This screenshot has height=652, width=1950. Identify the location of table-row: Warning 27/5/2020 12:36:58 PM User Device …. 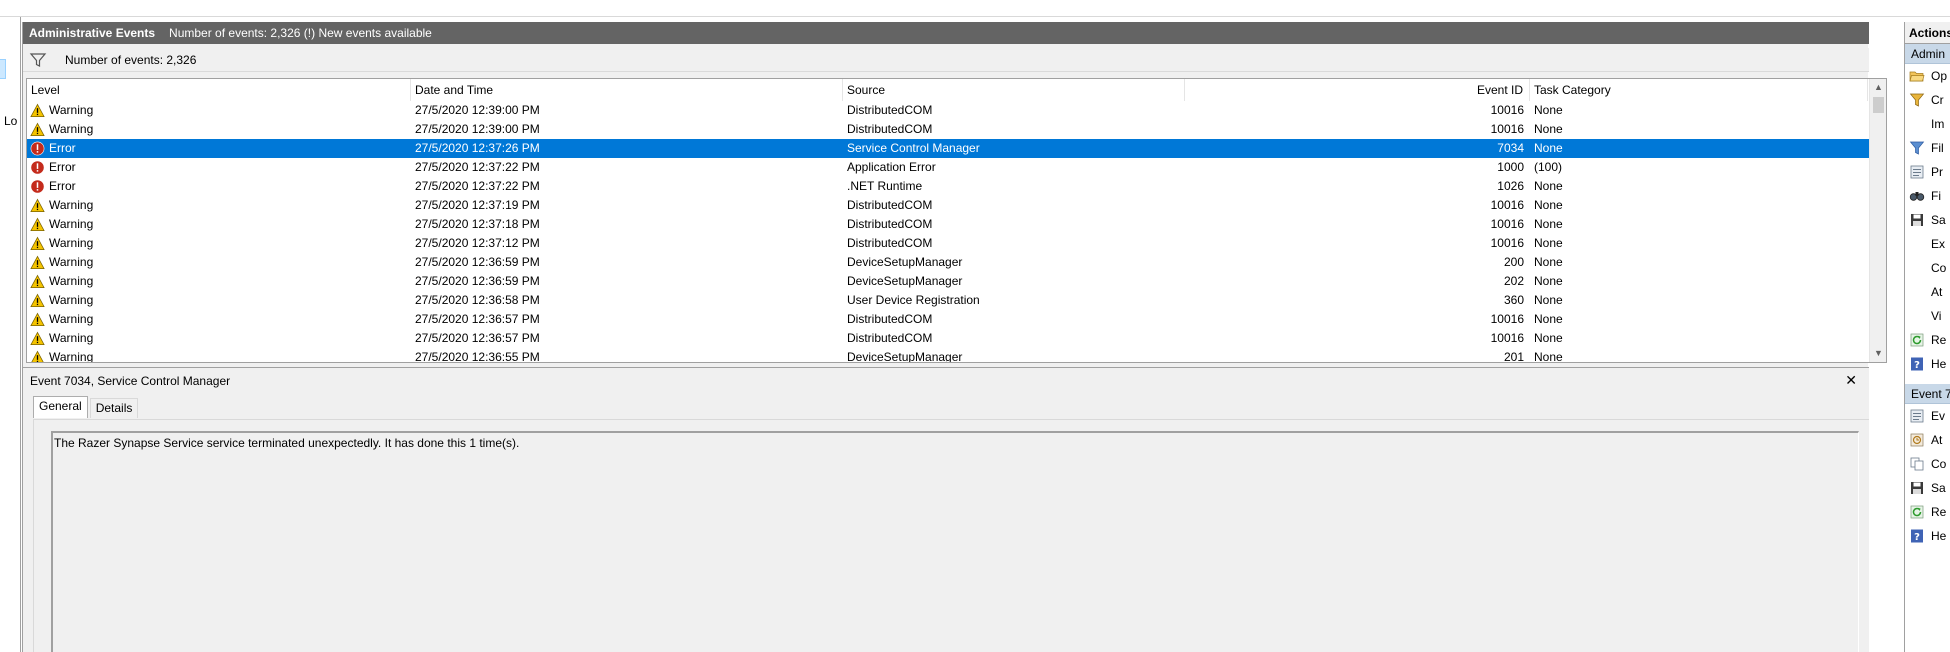
(956, 300).